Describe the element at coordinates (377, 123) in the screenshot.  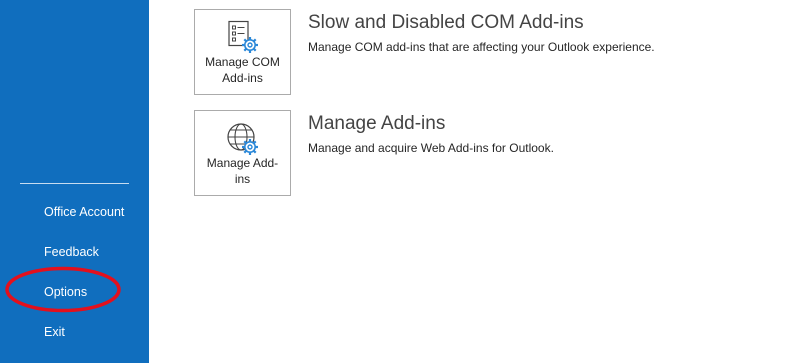
I see `manage-addins-title: Manage Add-ins` at that location.